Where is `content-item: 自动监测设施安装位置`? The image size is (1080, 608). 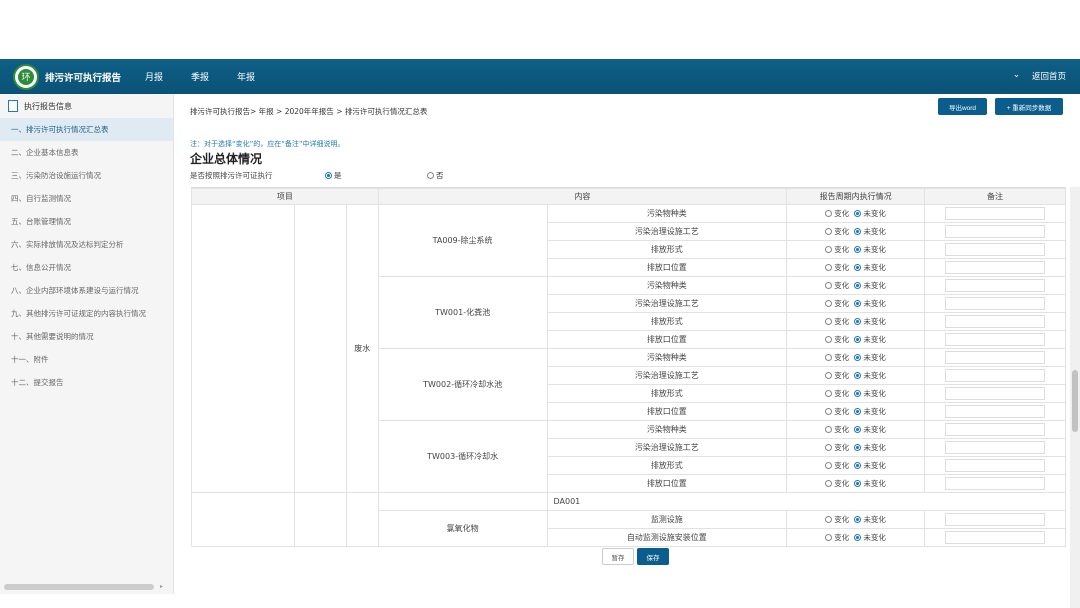 content-item: 自动监测设施安装位置 is located at coordinates (667, 537).